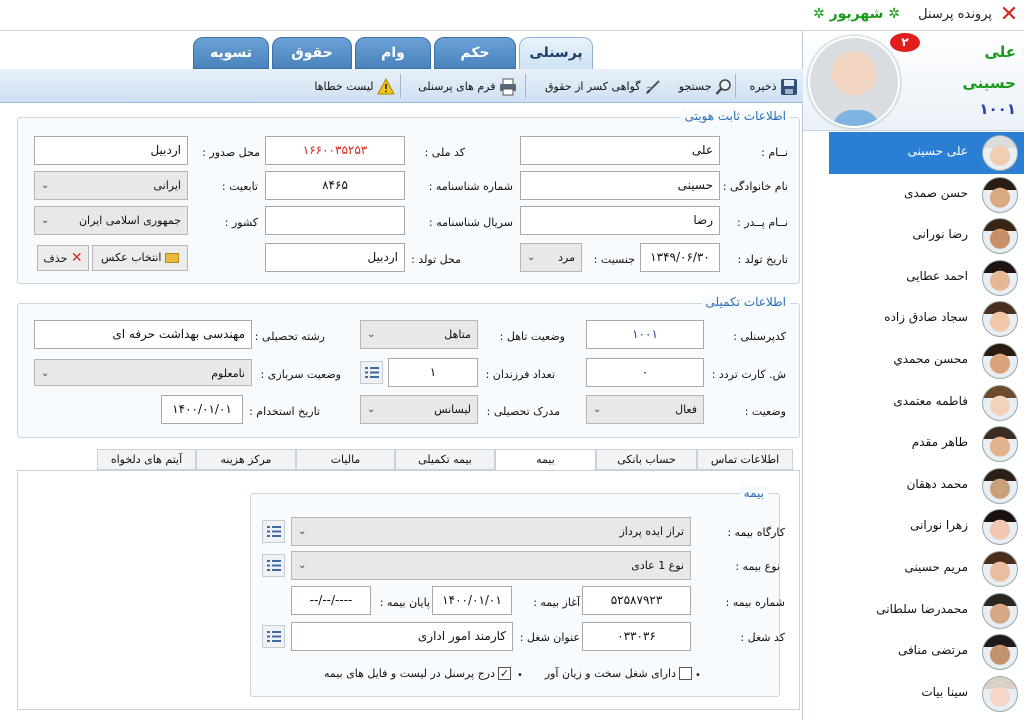 The image size is (1024, 720). Describe the element at coordinates (595, 87) in the screenshot. I see `deduction-certificate-button: گواهی کسر از حقوق` at that location.